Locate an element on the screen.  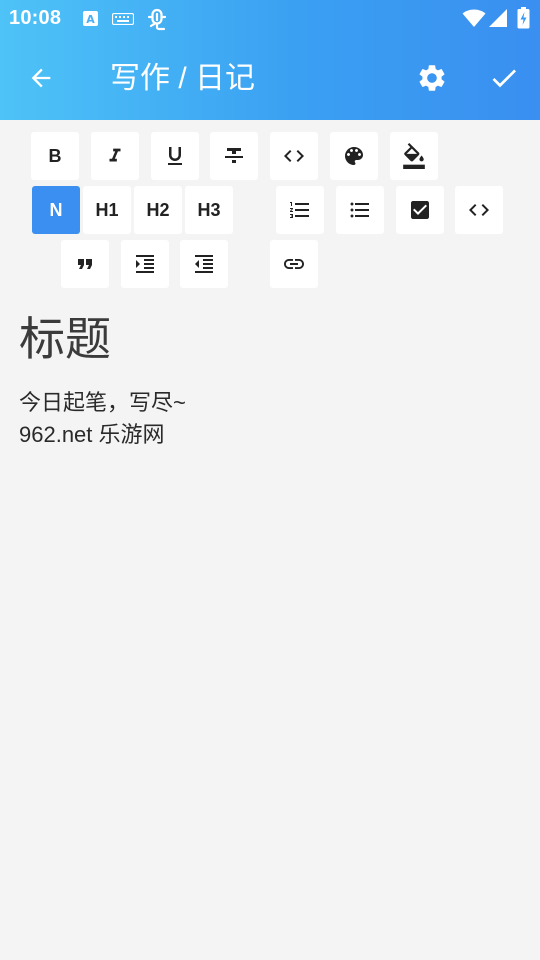
background-color-button is located at coordinates (414, 156).